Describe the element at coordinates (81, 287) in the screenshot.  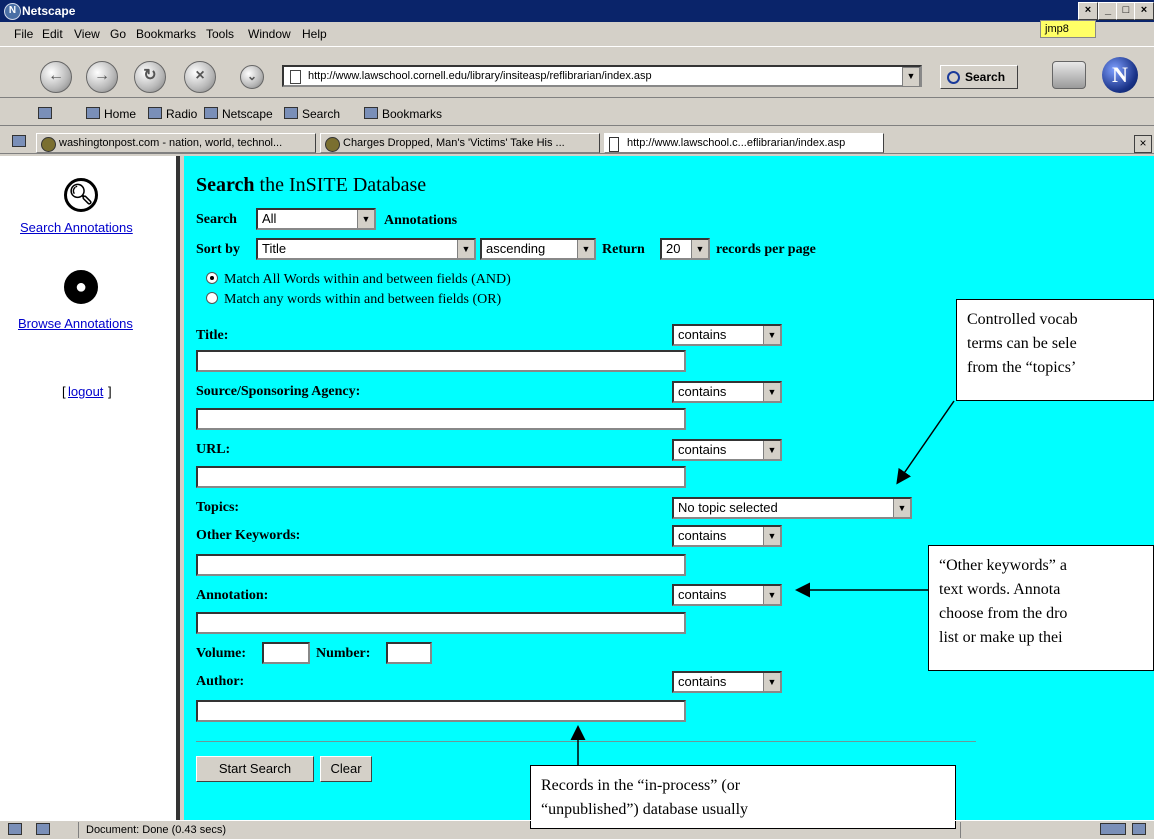
I see `browse-icon: ●` at that location.